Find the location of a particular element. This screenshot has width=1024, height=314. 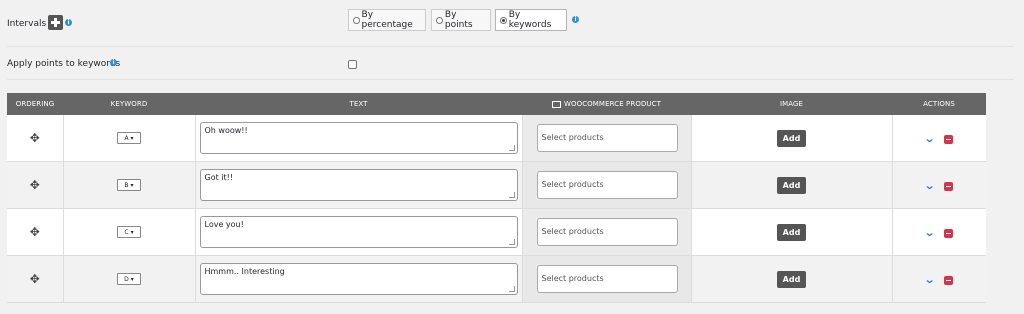

text-cell: Oh woow!! is located at coordinates (358, 138).